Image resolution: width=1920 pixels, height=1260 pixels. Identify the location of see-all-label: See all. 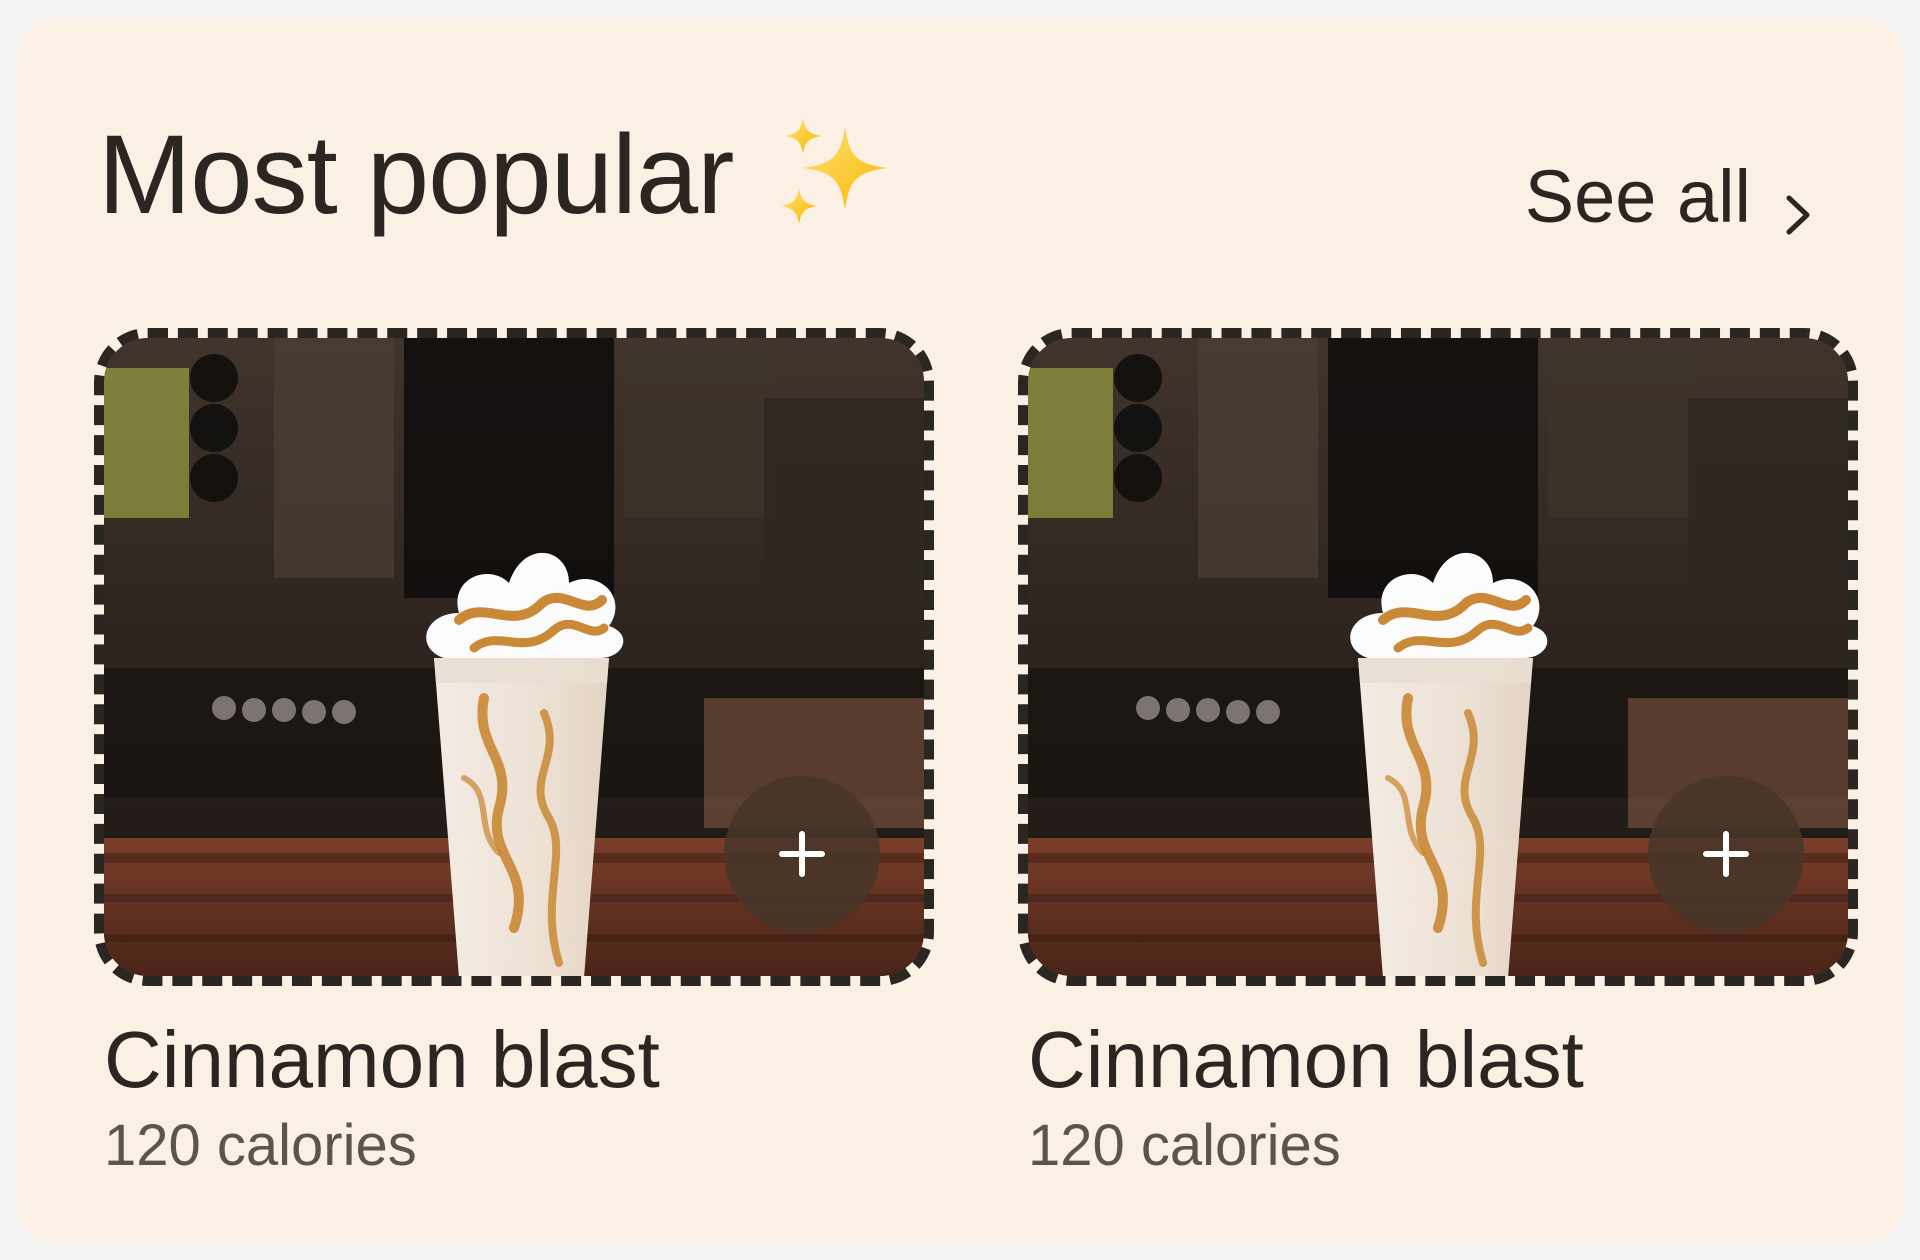
(1637, 196).